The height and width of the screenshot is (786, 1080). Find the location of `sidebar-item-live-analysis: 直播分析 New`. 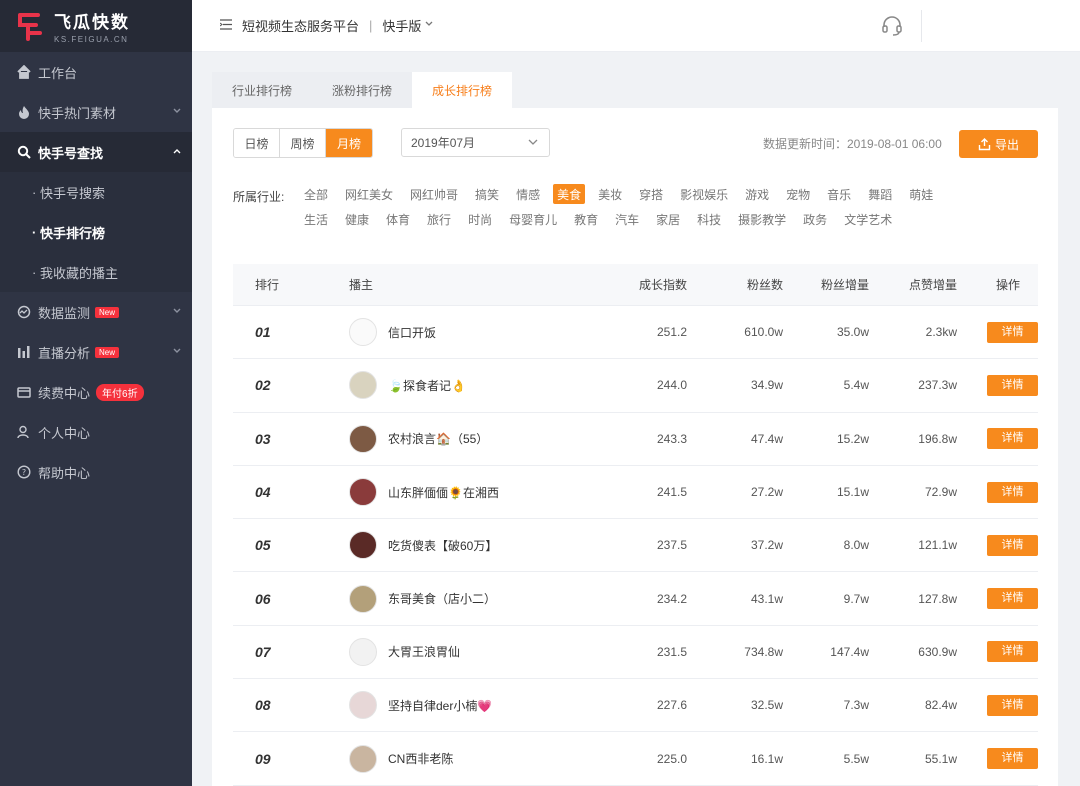

sidebar-item-live-analysis: 直播分析 New is located at coordinates (96, 352).